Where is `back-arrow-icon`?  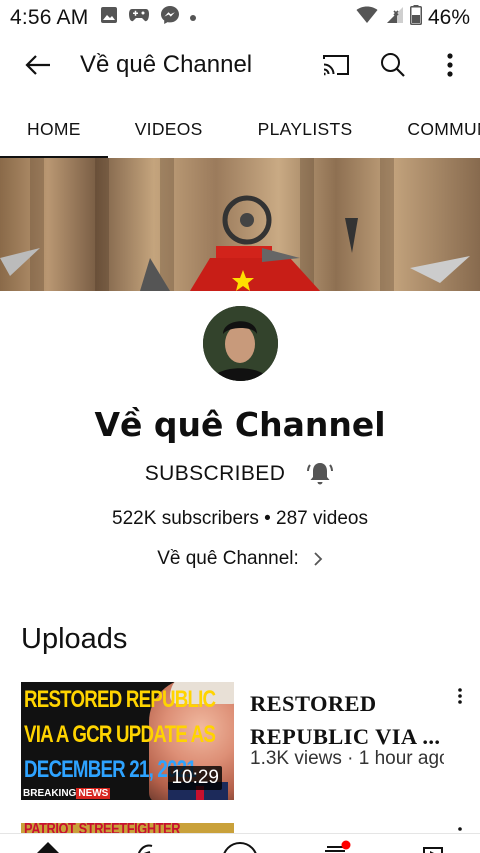 back-arrow-icon is located at coordinates (37, 65).